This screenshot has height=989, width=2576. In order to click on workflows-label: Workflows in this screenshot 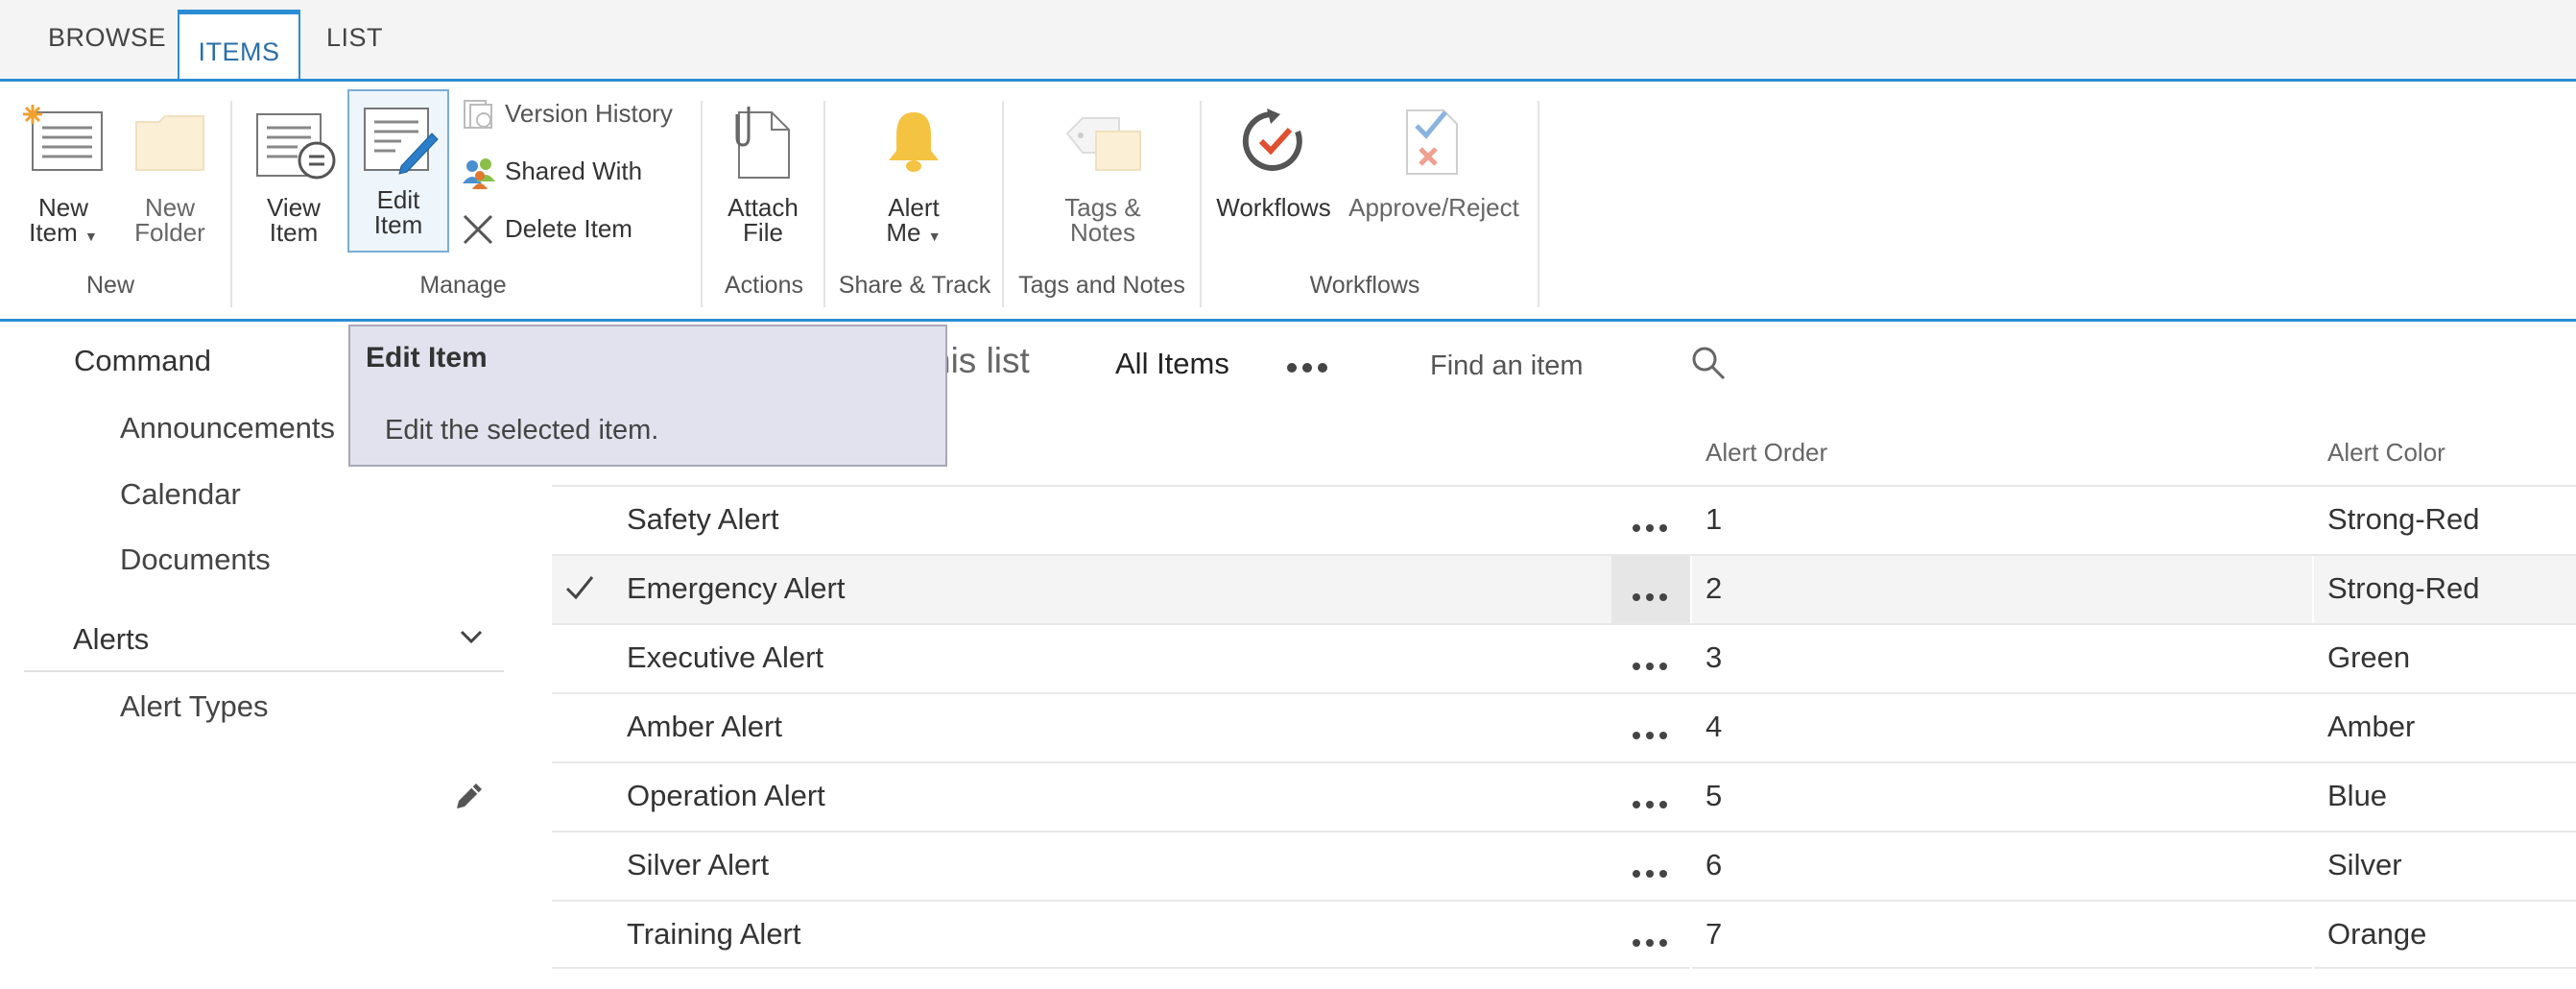, I will do `click(1273, 207)`.